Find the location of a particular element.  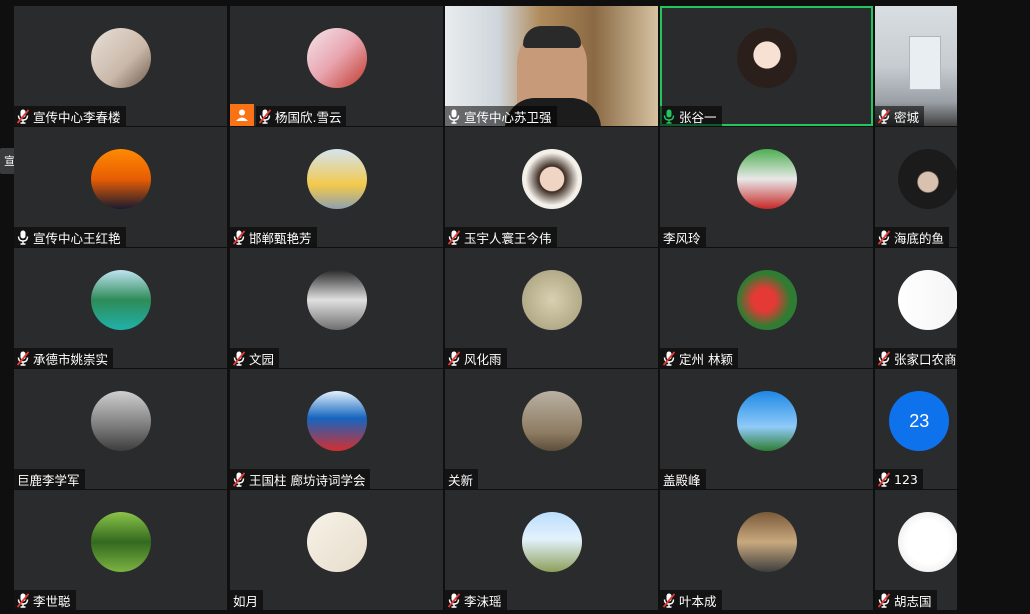

participant-tile: 巨鹿李学军 is located at coordinates (120, 429).